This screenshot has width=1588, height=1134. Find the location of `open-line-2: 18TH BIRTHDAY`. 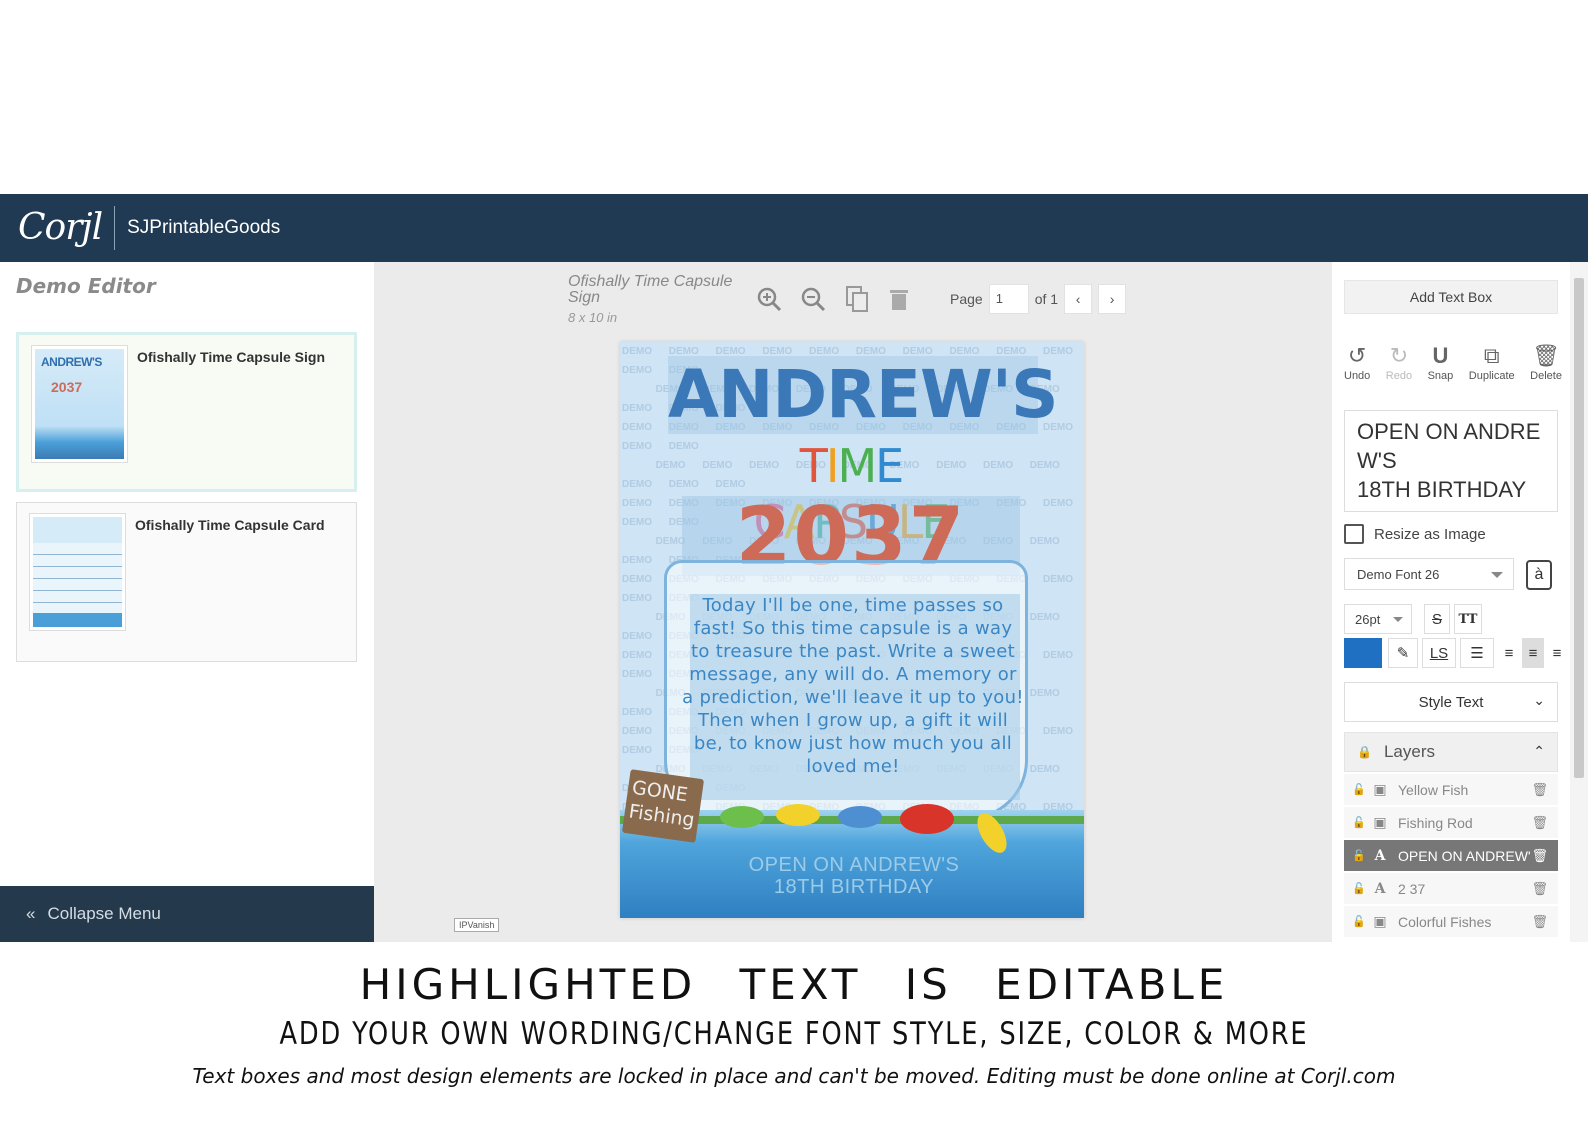

open-line-2: 18TH BIRTHDAY is located at coordinates (854, 887).